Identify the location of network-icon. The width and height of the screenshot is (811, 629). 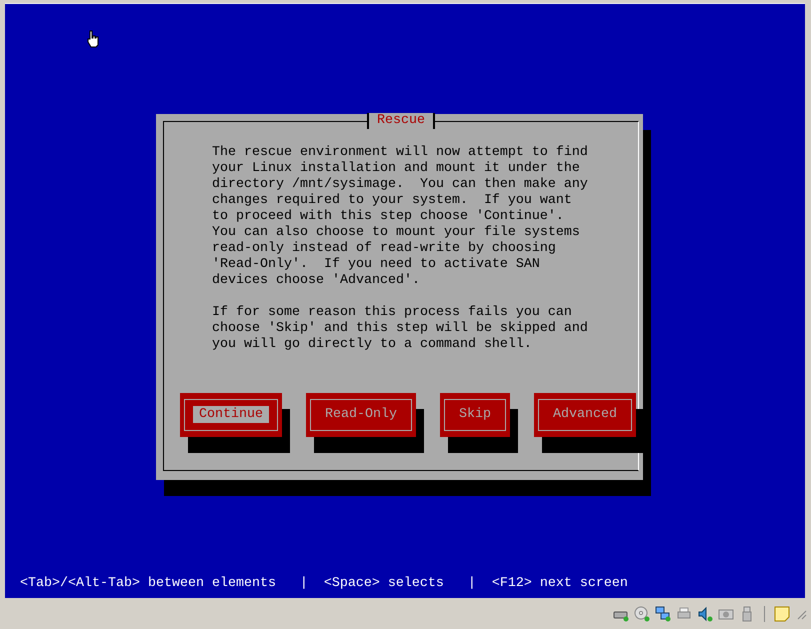
(663, 614).